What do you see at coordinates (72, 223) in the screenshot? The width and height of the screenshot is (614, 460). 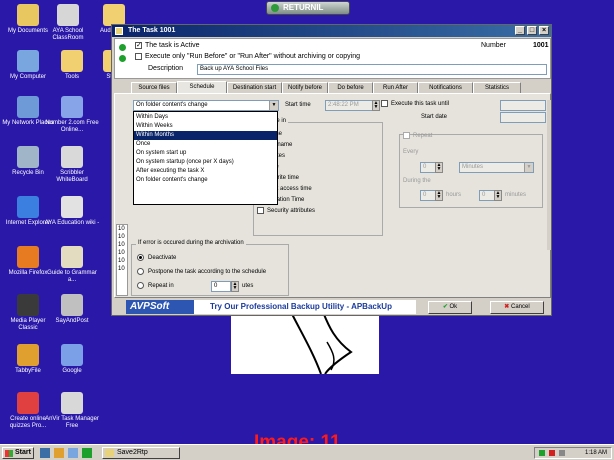 I see `desktop-icon-label: AYA Education wiki -` at bounding box center [72, 223].